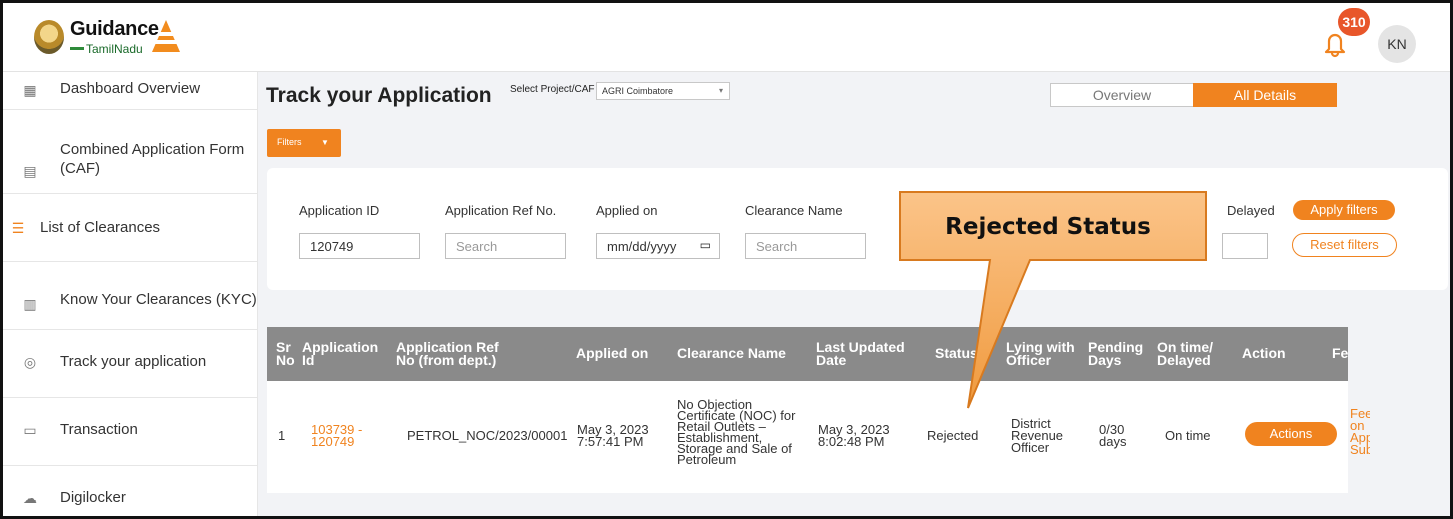 The image size is (1453, 519). I want to click on cell-ref-no: PETROL_NOC/2023/00001, so click(487, 435).